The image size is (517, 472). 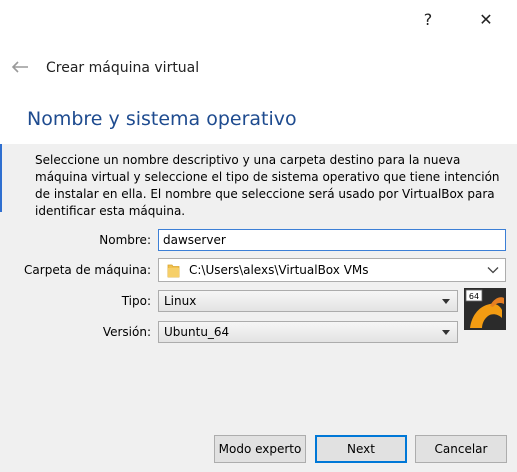 I want to click on chevron-down-icon, so click(x=493, y=270).